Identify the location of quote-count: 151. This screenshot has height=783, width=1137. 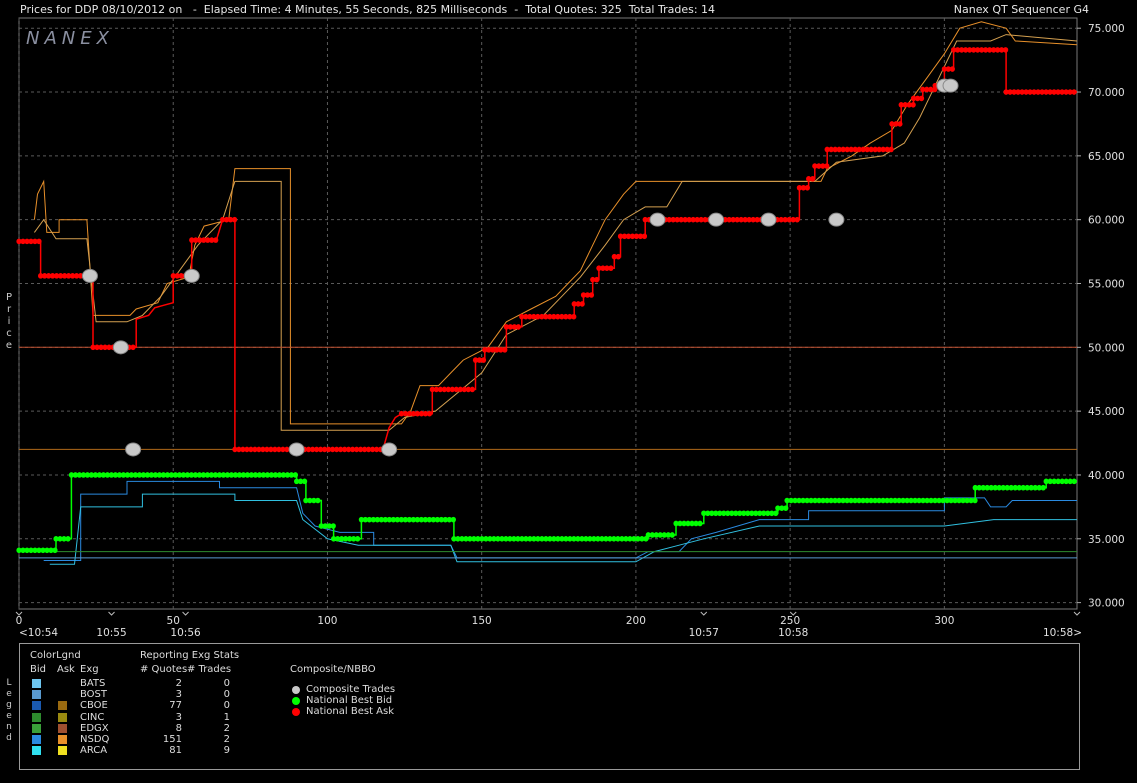
(172, 739).